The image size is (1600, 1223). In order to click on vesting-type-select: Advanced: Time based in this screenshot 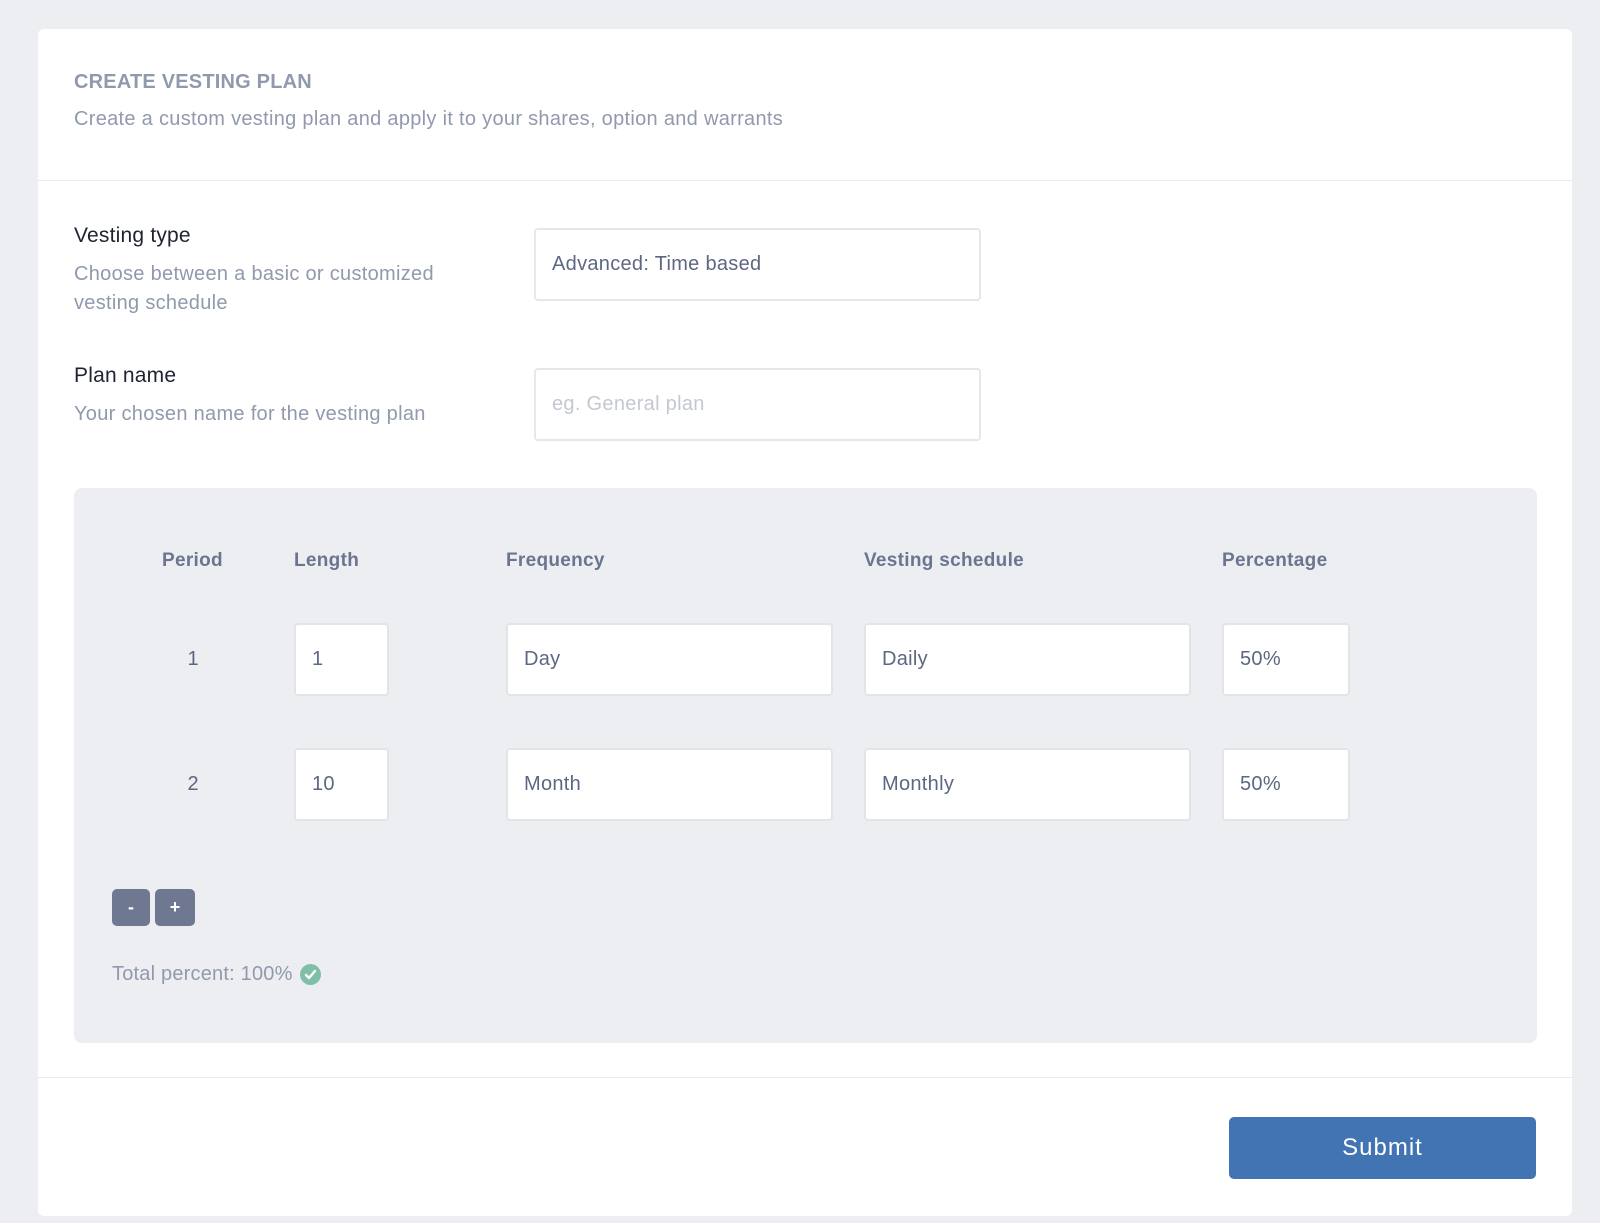, I will do `click(757, 264)`.